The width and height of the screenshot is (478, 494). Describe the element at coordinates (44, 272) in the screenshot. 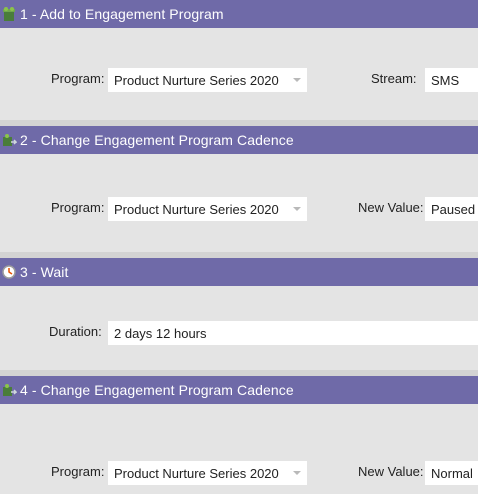

I see `step-title: 3 - Wait` at that location.